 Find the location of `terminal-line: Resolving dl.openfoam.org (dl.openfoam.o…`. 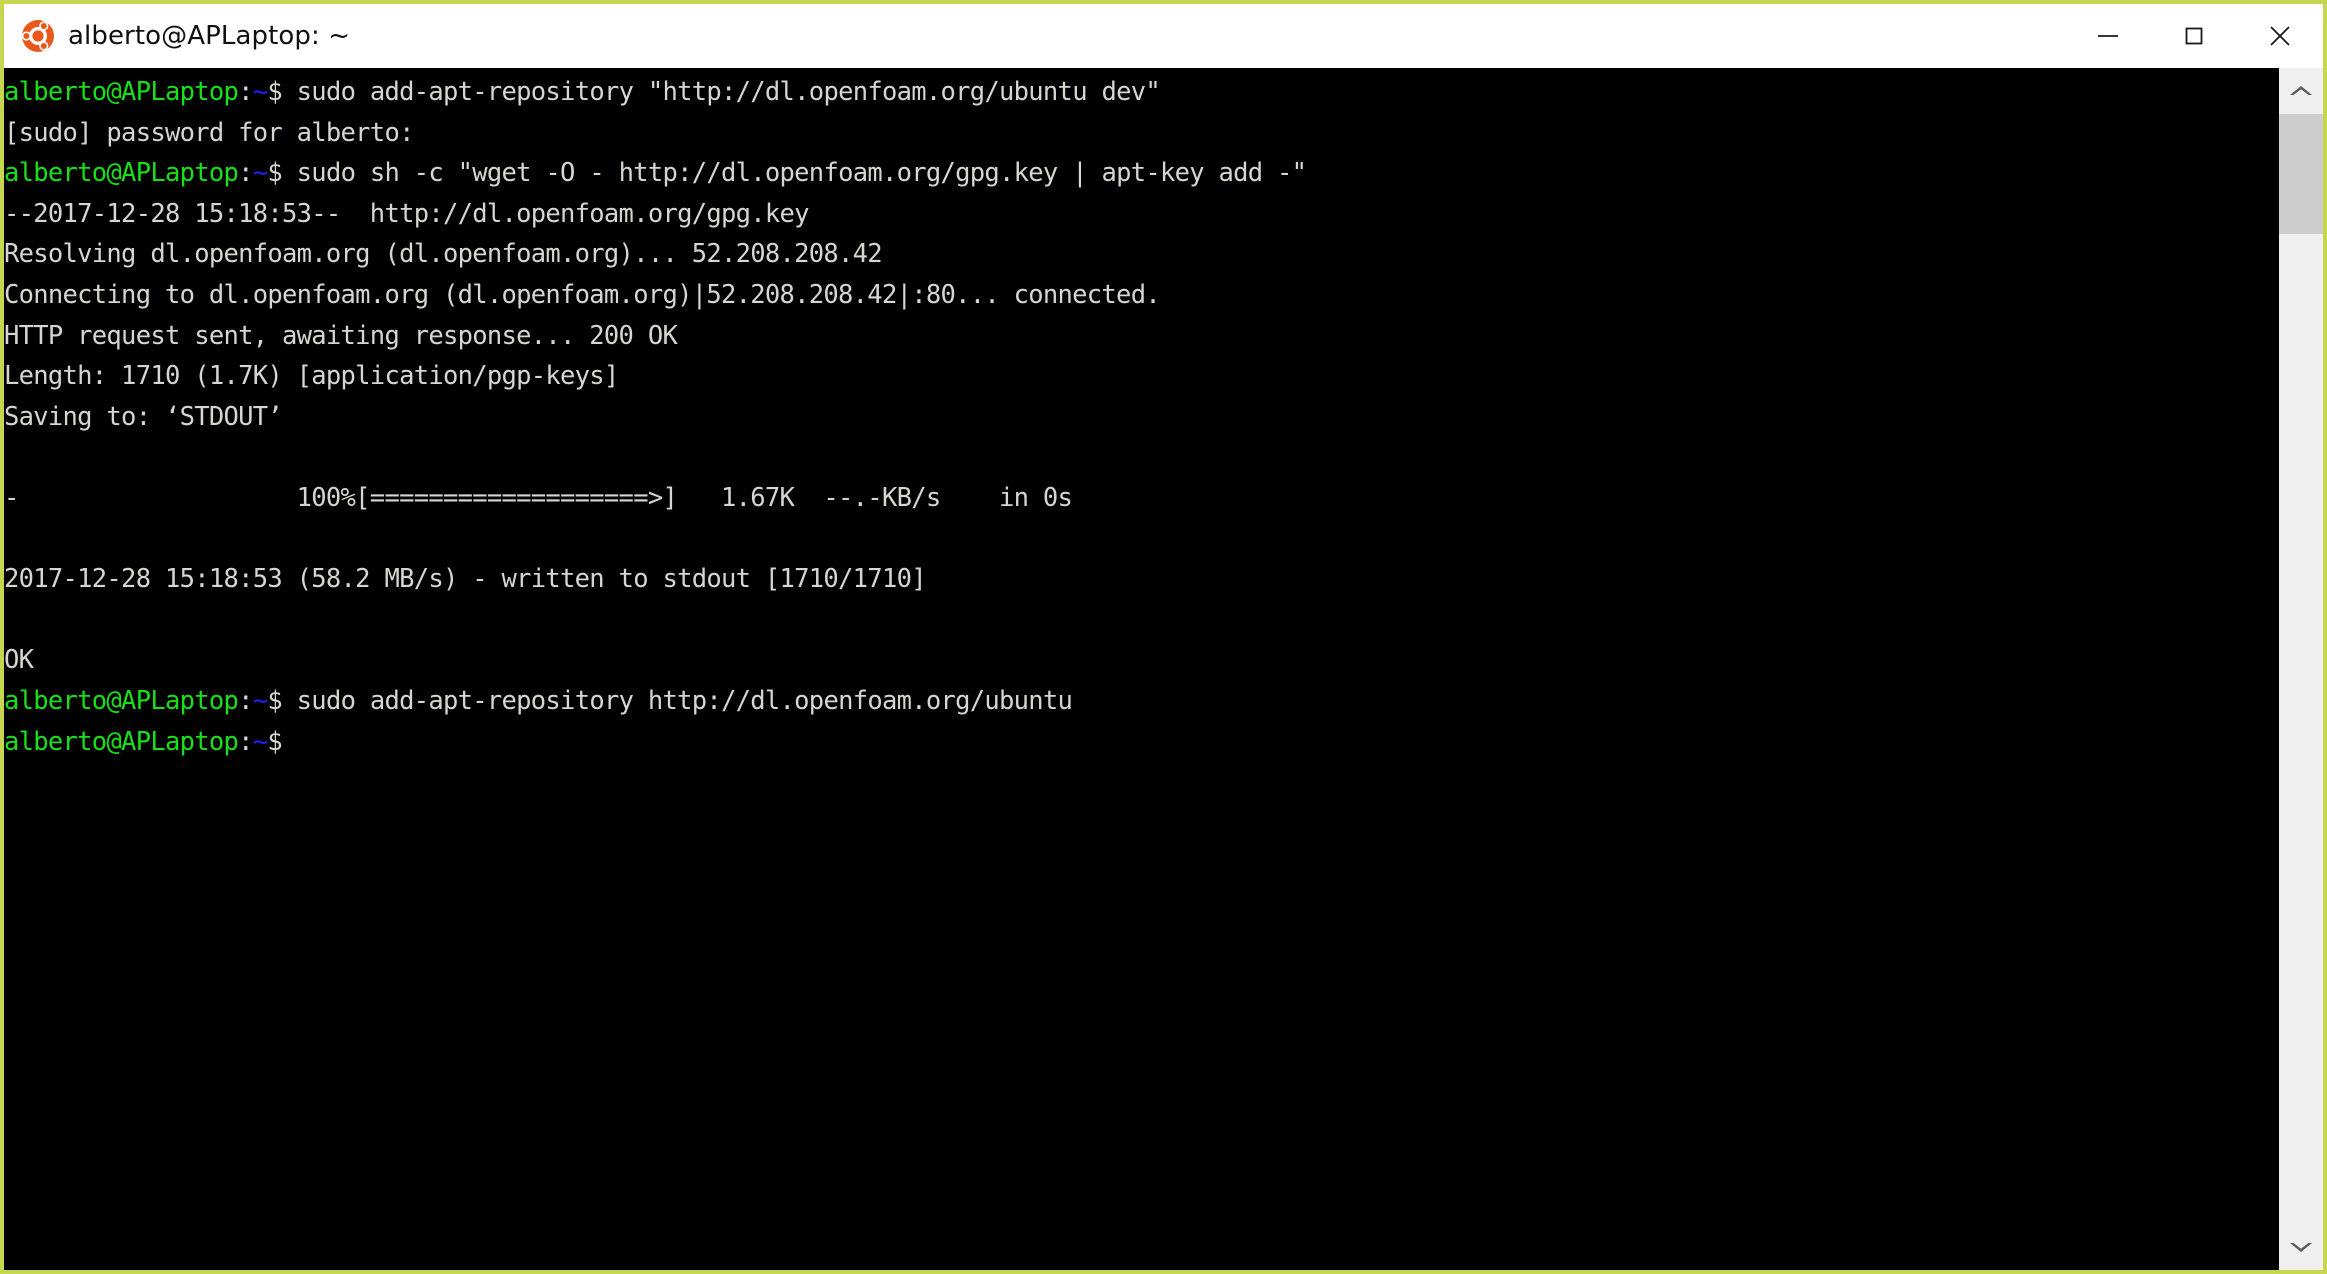

terminal-line: Resolving dl.openfoam.org (dl.openfoam.o… is located at coordinates (443, 254).